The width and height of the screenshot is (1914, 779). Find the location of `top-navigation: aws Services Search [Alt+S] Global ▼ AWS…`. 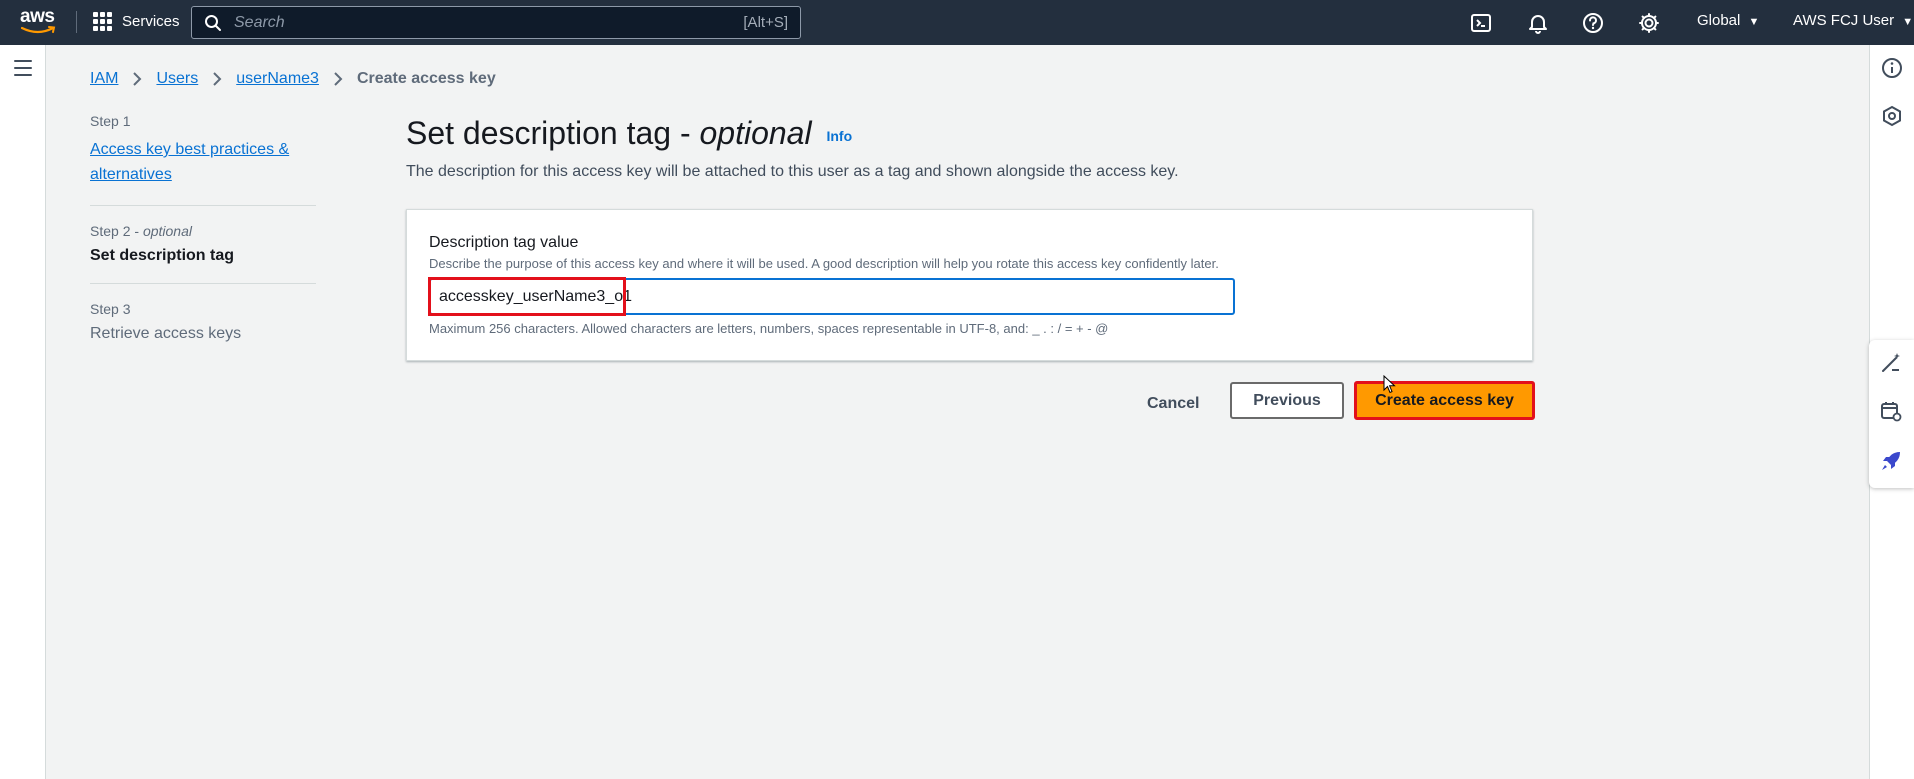

top-navigation: aws Services Search [Alt+S] Global ▼ AWS… is located at coordinates (957, 22).